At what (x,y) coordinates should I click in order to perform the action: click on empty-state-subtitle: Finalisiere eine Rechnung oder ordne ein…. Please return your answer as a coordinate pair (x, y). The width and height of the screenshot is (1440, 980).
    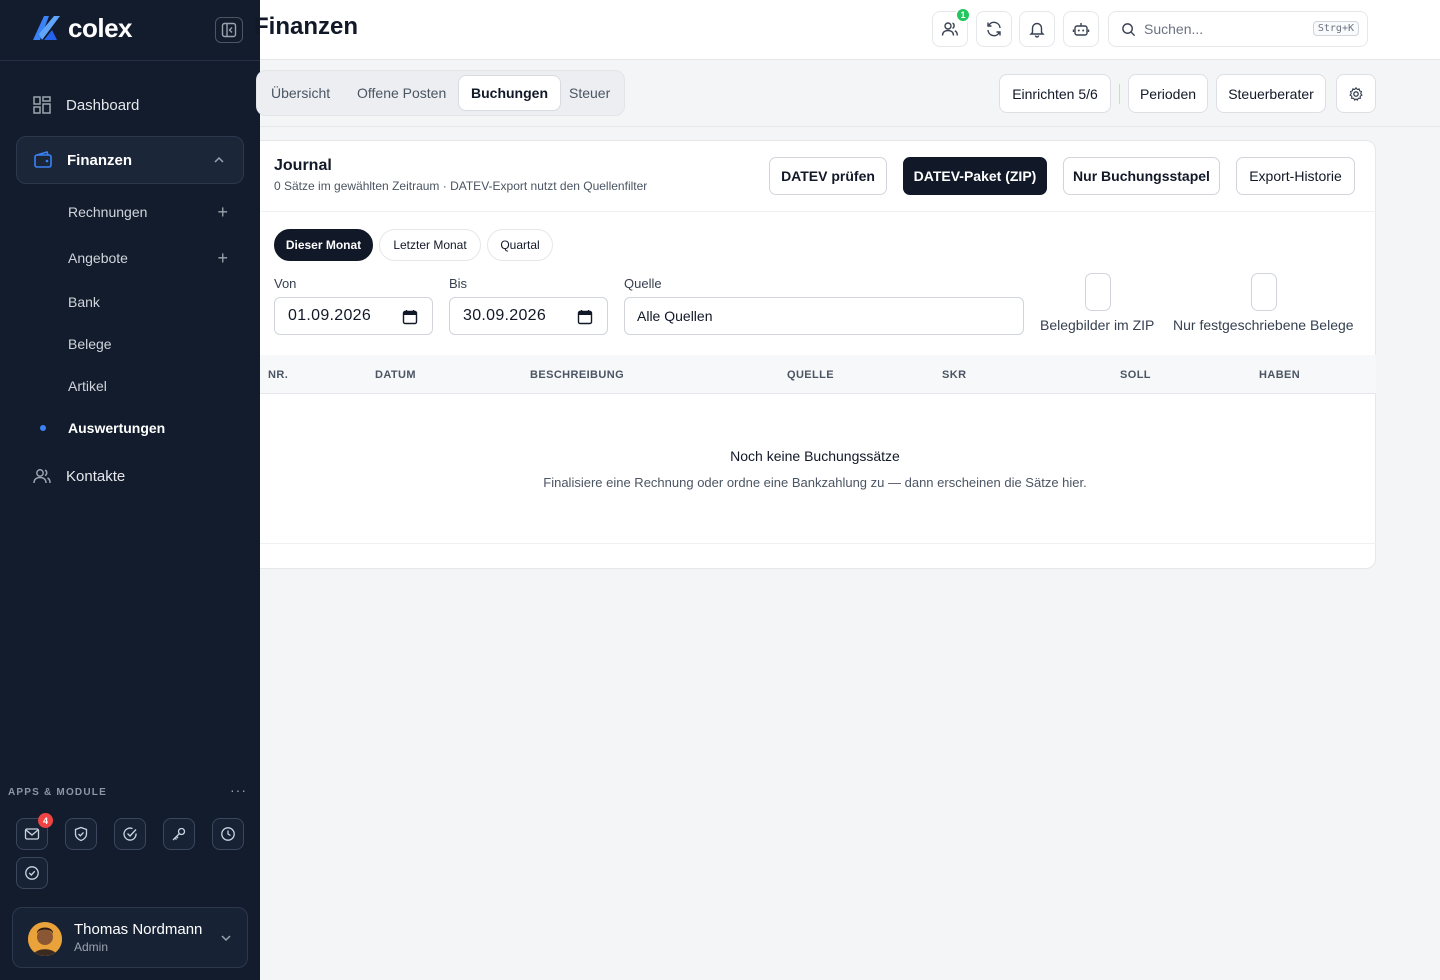
    Looking at the image, I should click on (815, 482).